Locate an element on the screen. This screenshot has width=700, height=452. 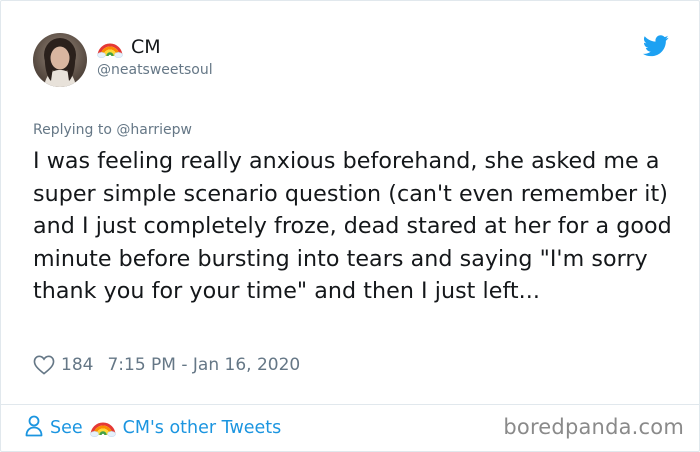
like-count: 184 is located at coordinates (77, 365).